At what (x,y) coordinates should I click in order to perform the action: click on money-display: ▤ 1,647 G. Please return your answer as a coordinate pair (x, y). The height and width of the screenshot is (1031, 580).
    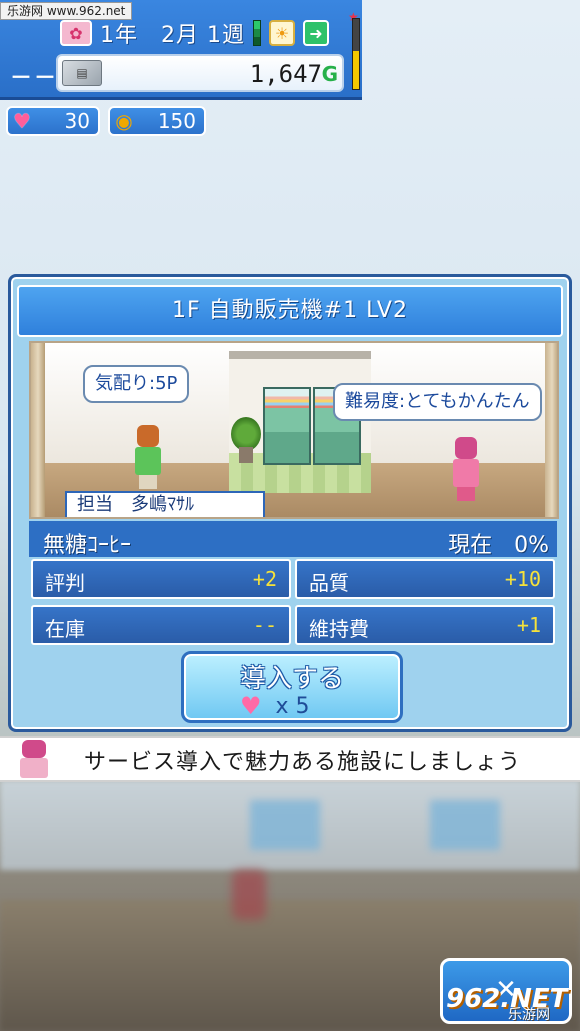
    Looking at the image, I should click on (200, 73).